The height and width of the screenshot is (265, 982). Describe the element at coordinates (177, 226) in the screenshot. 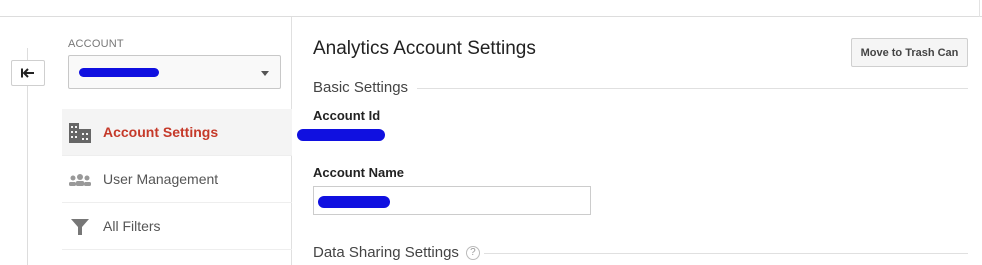

I see `sidebar-item-all-filters: All Filters` at that location.